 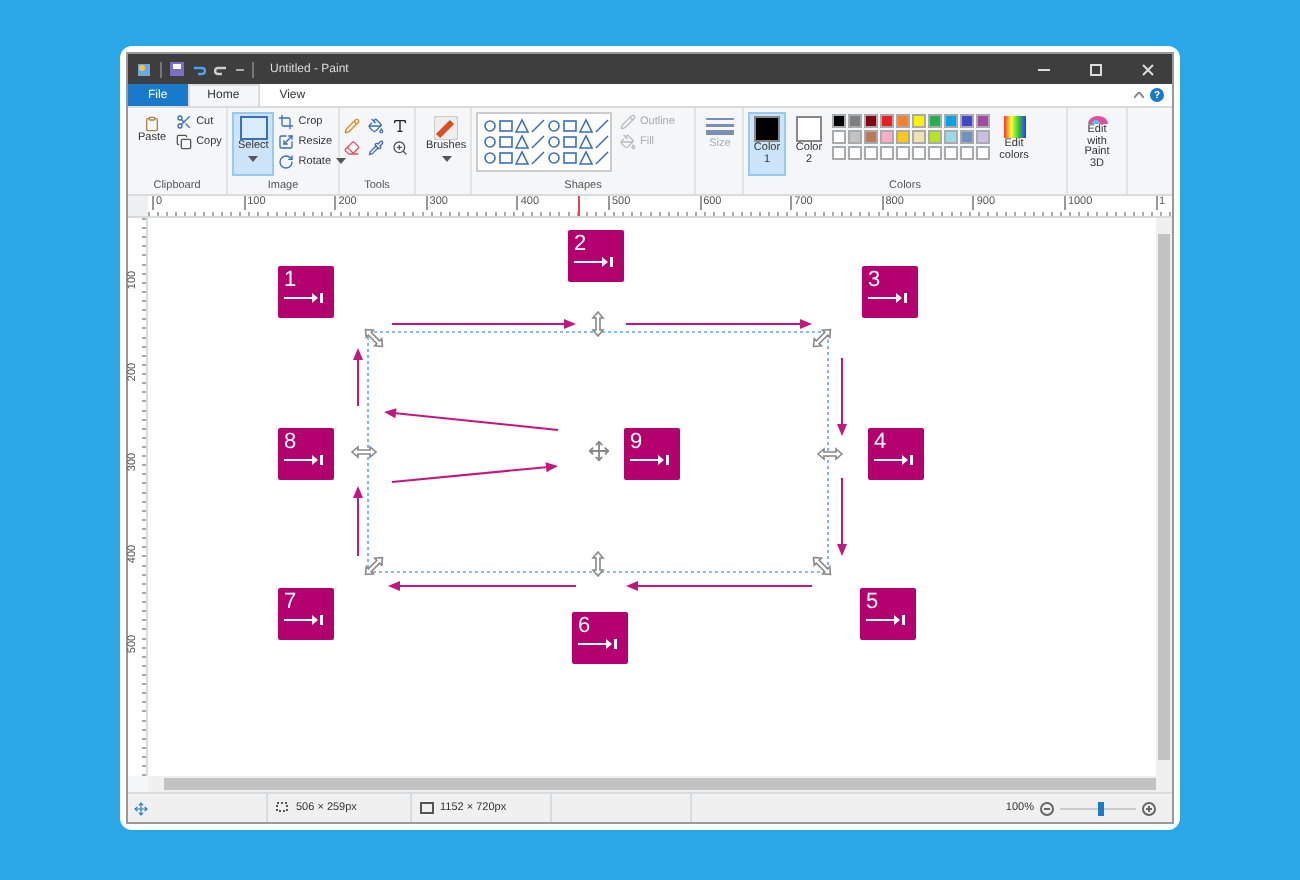 I want to click on zoom-out-icon, so click(x=1047, y=808).